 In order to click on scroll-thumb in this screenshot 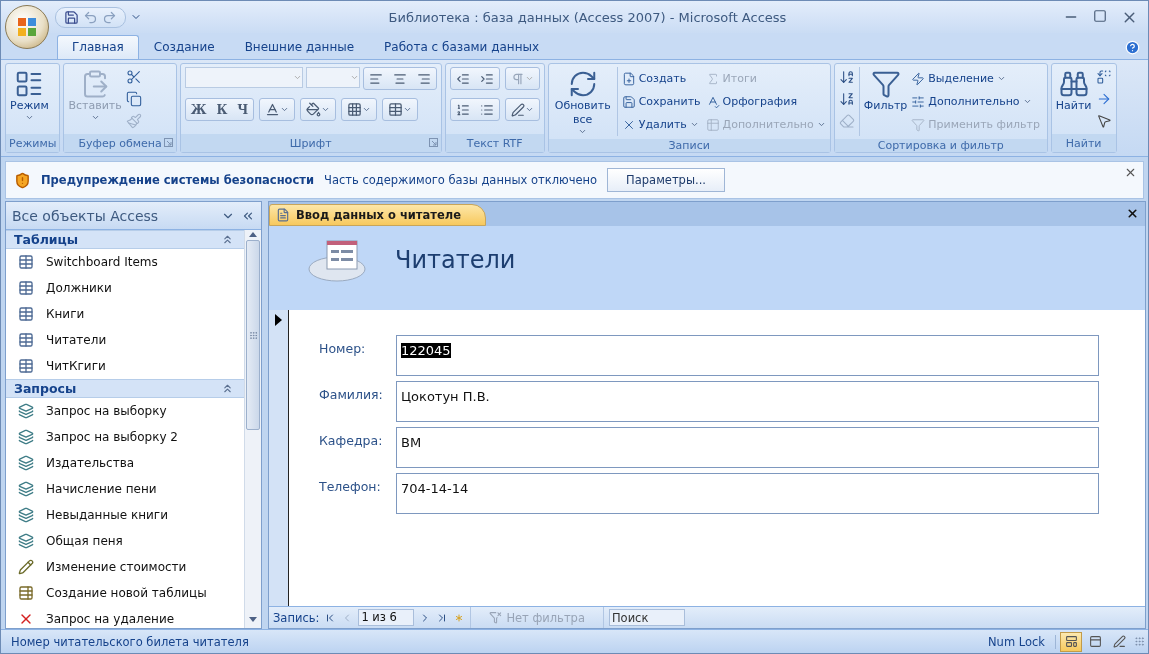, I will do `click(253, 335)`.